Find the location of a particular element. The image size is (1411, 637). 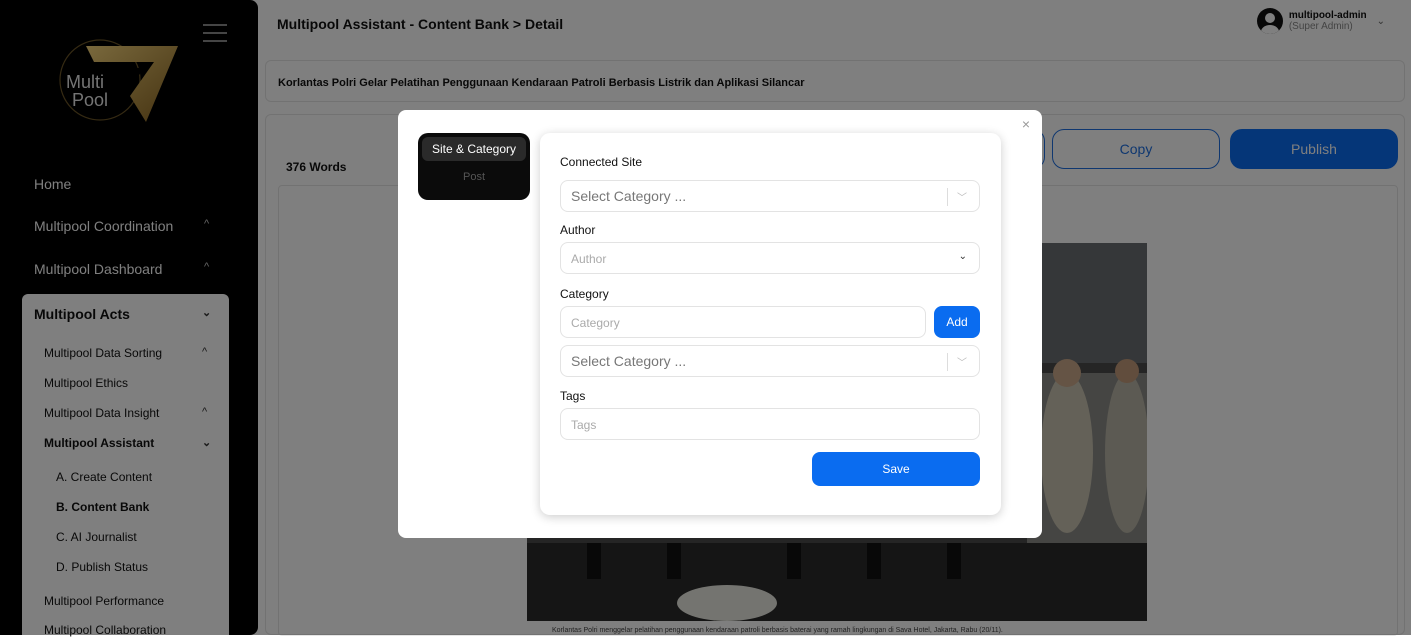

save-button: Save is located at coordinates (896, 469).